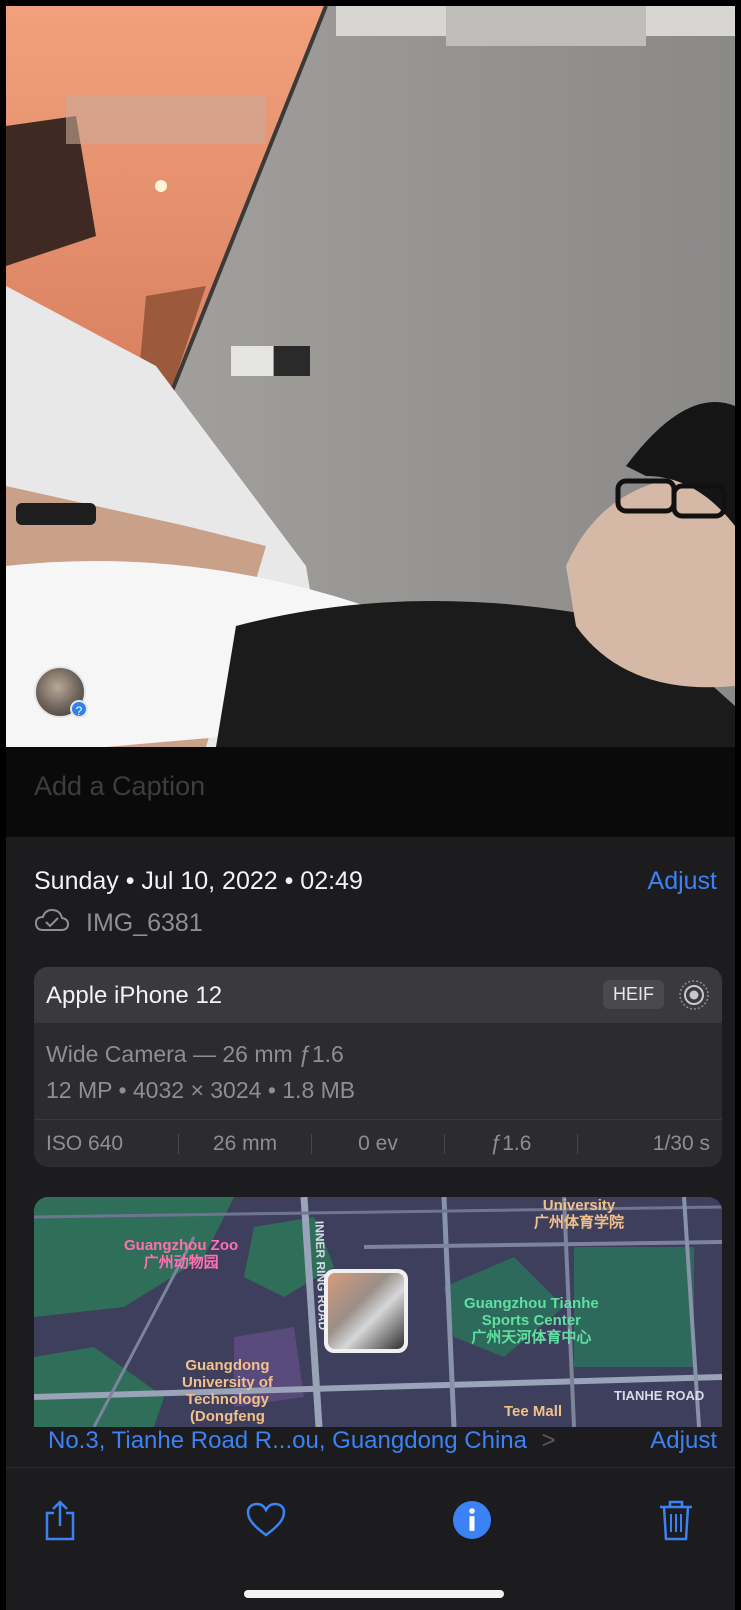  I want to click on exif-row: ISO 640 26 mm 0 ev ƒ1.6 1/30 s, so click(378, 1143).